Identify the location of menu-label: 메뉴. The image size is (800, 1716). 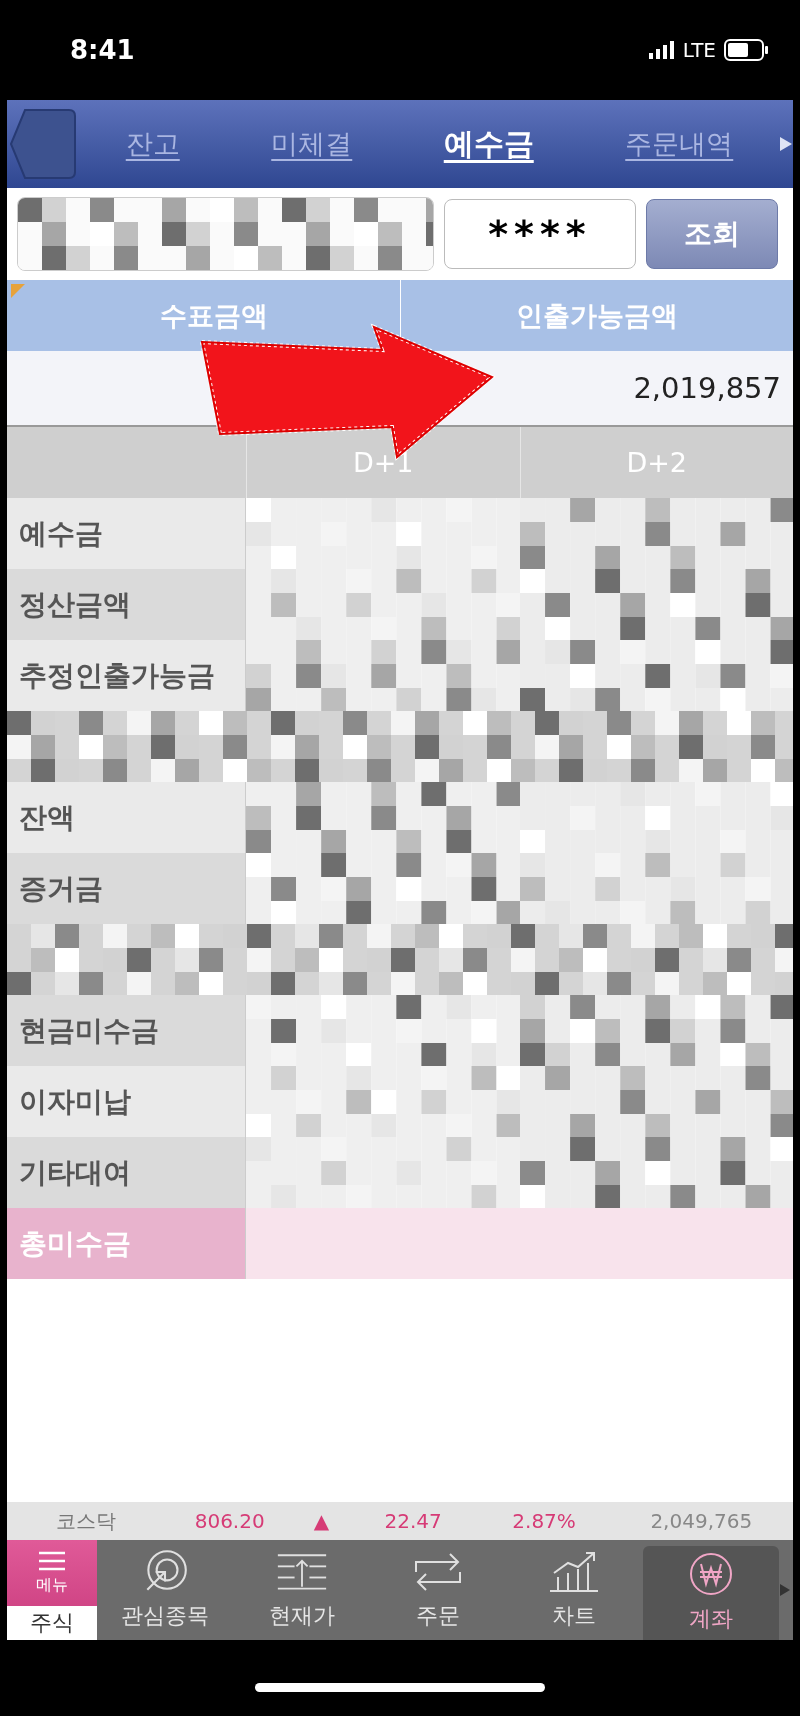
(52, 1585).